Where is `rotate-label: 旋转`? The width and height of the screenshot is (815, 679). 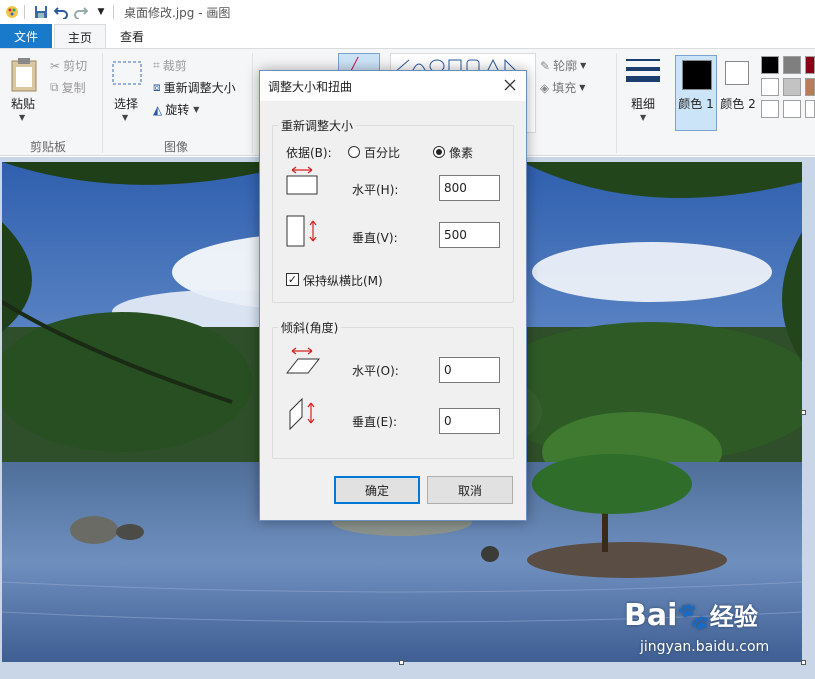 rotate-label: 旋转 is located at coordinates (177, 110).